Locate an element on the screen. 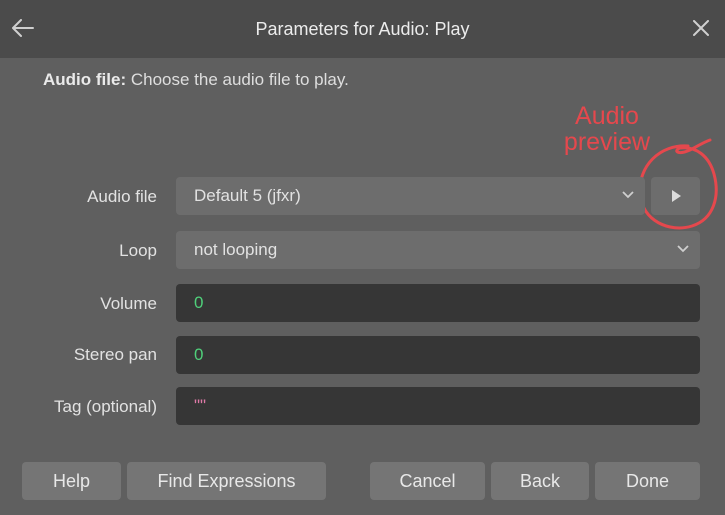 This screenshot has height=515, width=725. loop-value: not looping is located at coordinates (236, 249).